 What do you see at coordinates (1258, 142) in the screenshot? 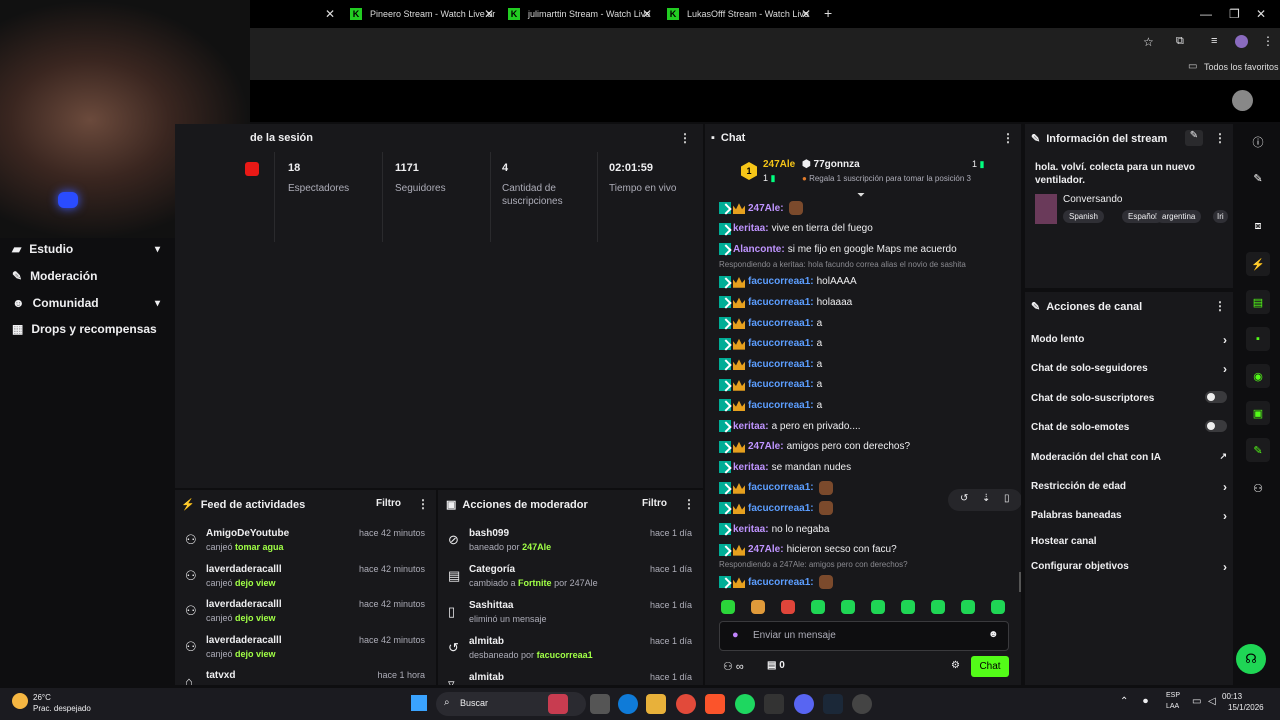
I see `info-icon: ⓘ` at bounding box center [1258, 142].